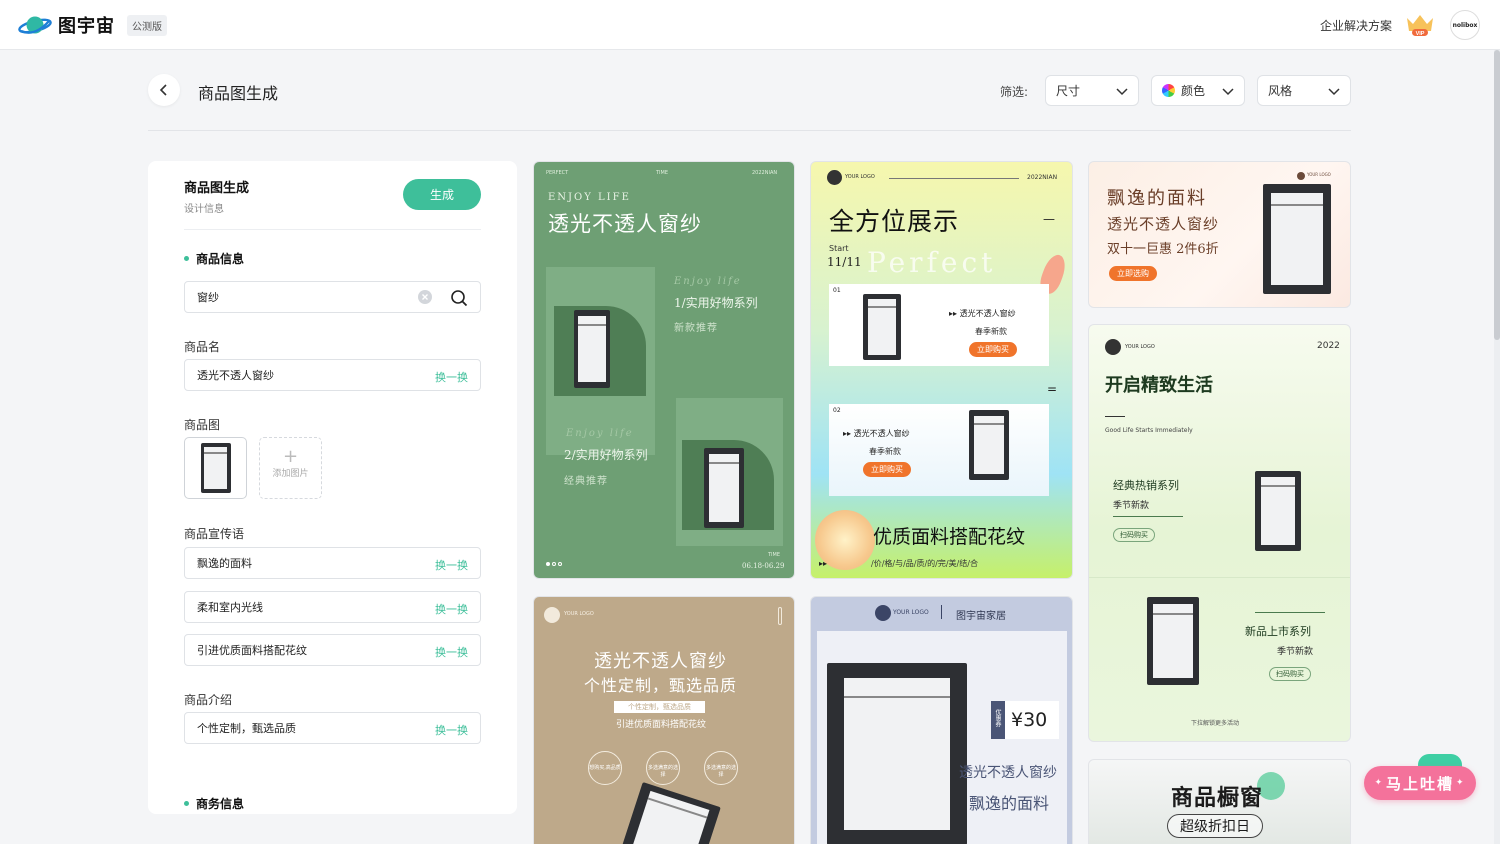  I want to click on size-filter-label: 尺寸, so click(1068, 91).